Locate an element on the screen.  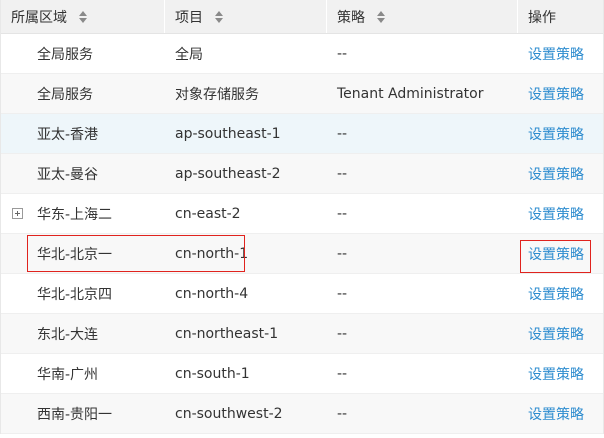
table-row: 亚太-曼谷 ap-southeast-2 -- 设置策略 is located at coordinates (302, 174).